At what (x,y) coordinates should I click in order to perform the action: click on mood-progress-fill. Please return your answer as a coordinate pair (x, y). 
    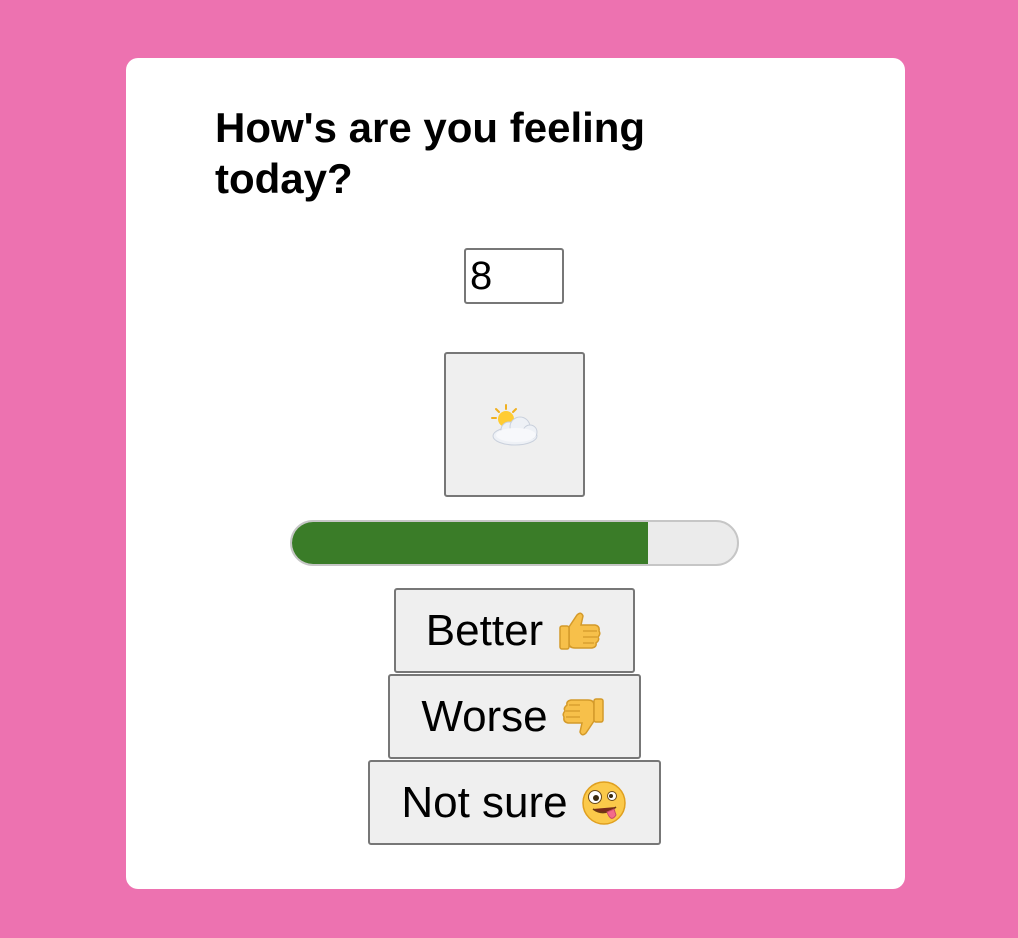
    Looking at the image, I should click on (470, 543).